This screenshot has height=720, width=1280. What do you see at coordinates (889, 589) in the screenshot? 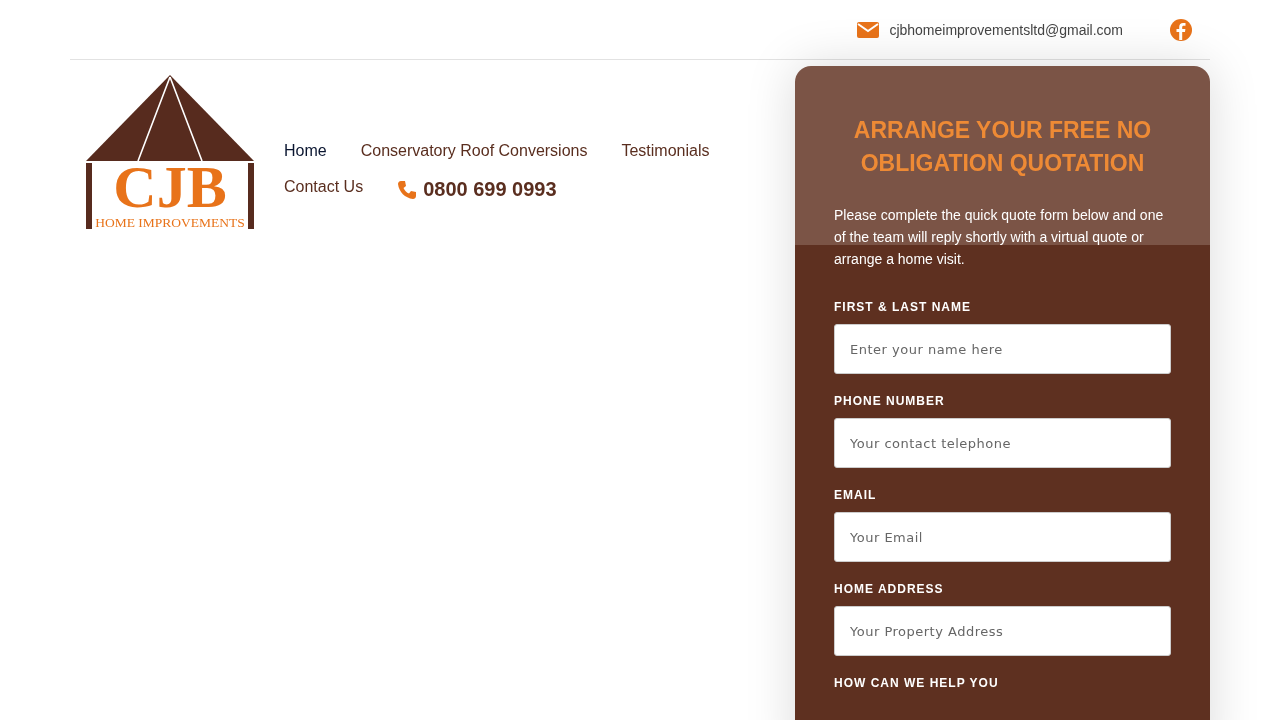
I see `field-label: HOME ADDRESS` at bounding box center [889, 589].